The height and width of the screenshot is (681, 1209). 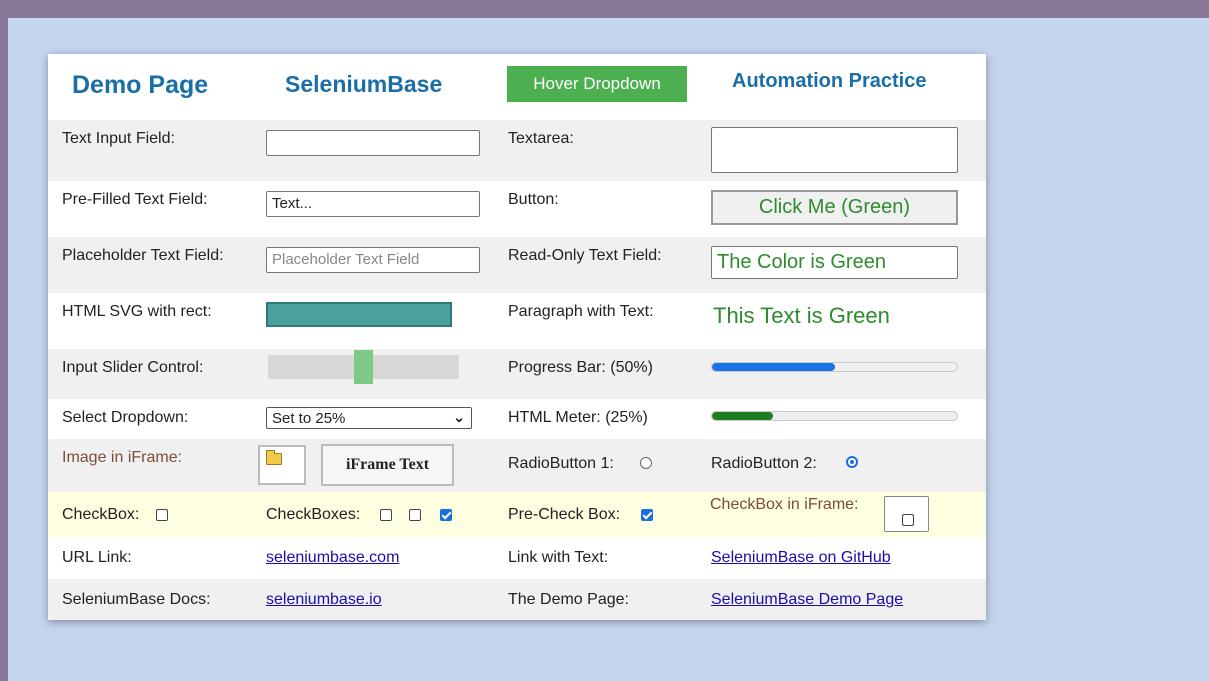 I want to click on select-dropdown: Set to 25% ⌄, so click(x=369, y=418).